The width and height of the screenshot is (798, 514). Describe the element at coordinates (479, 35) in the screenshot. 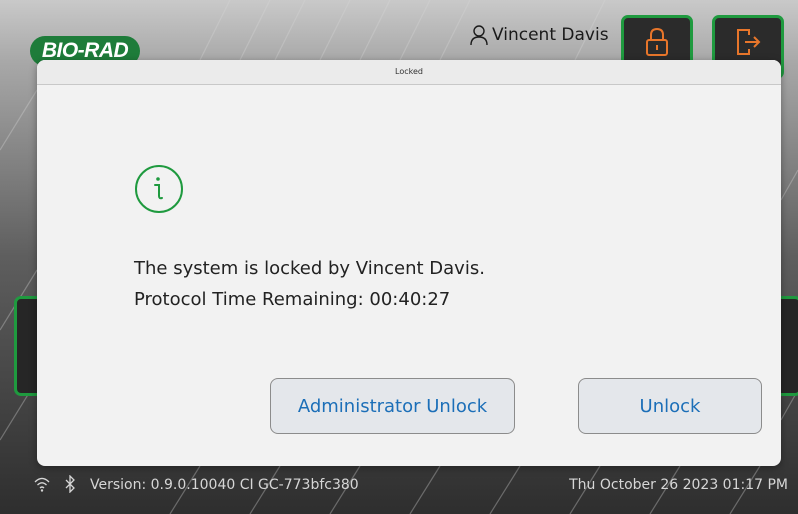

I see `user-icon` at that location.